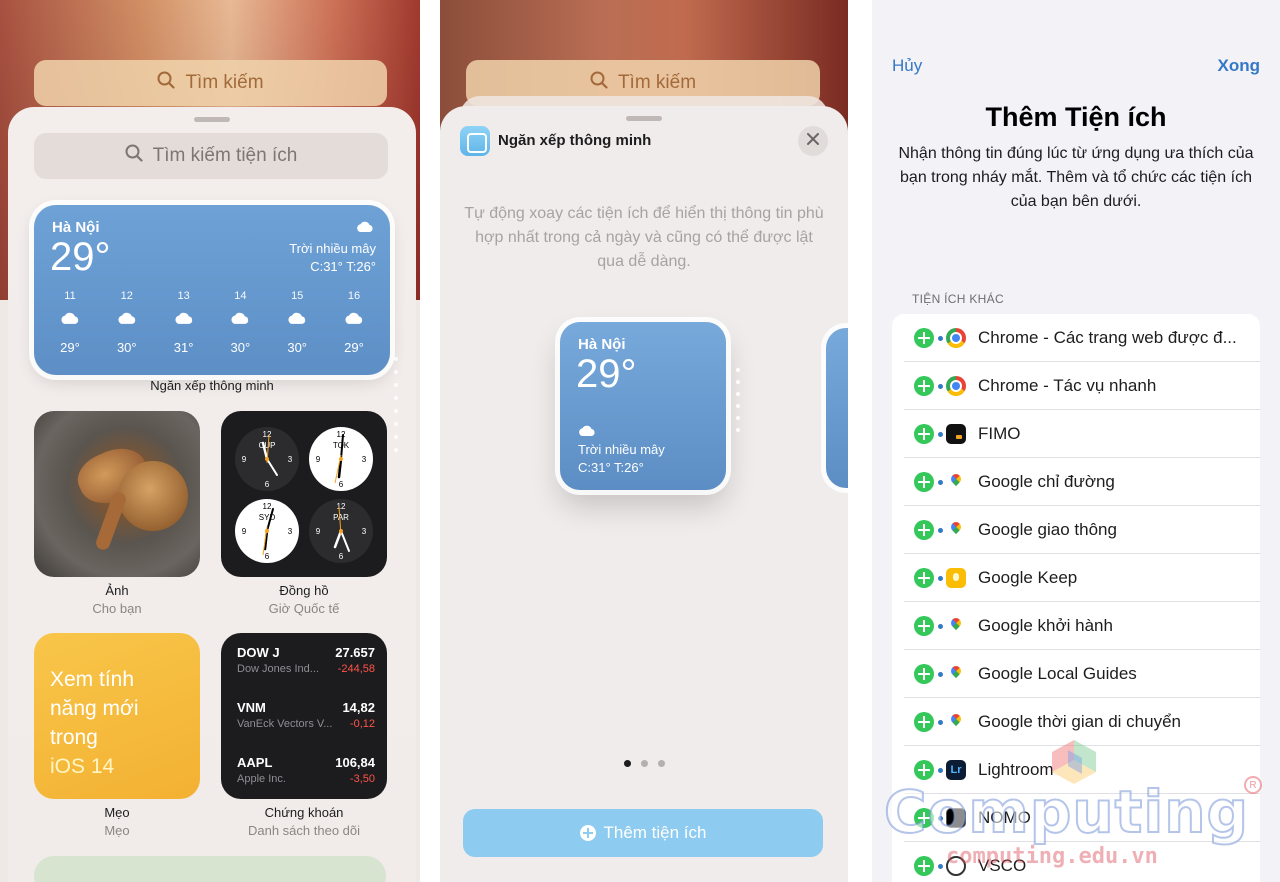  I want to click on clock-city-label: CUP, so click(267, 445).